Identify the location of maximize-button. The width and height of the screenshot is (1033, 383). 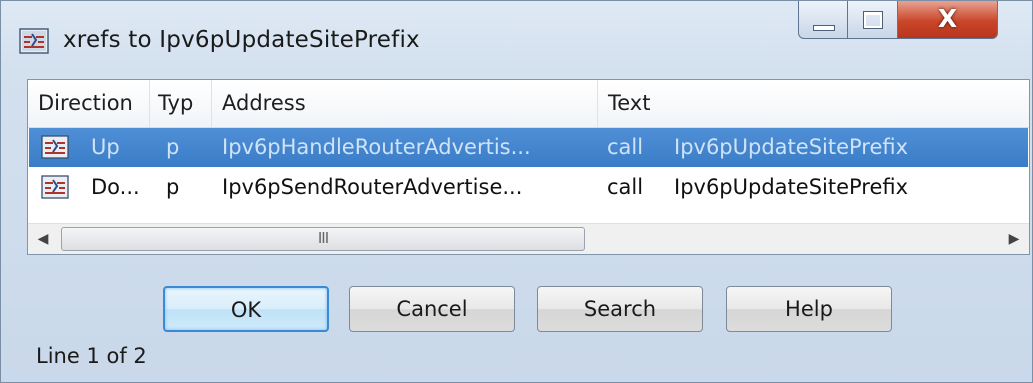
(873, 20).